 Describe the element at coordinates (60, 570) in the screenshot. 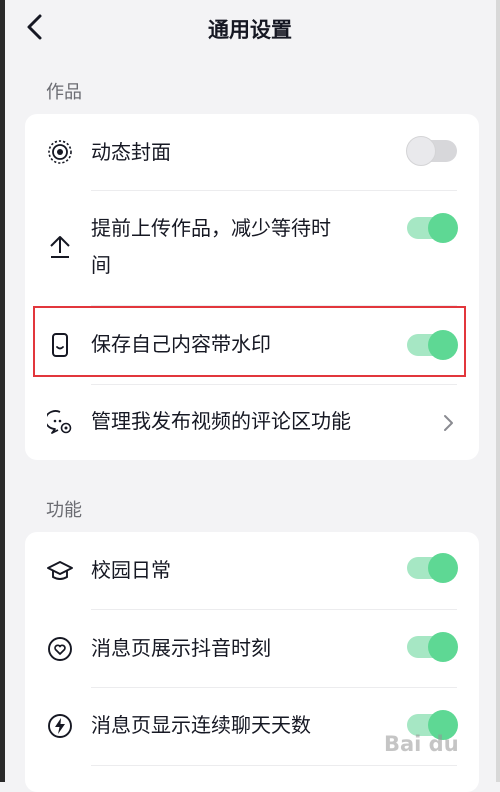

I see `graduation-cap-icon` at that location.